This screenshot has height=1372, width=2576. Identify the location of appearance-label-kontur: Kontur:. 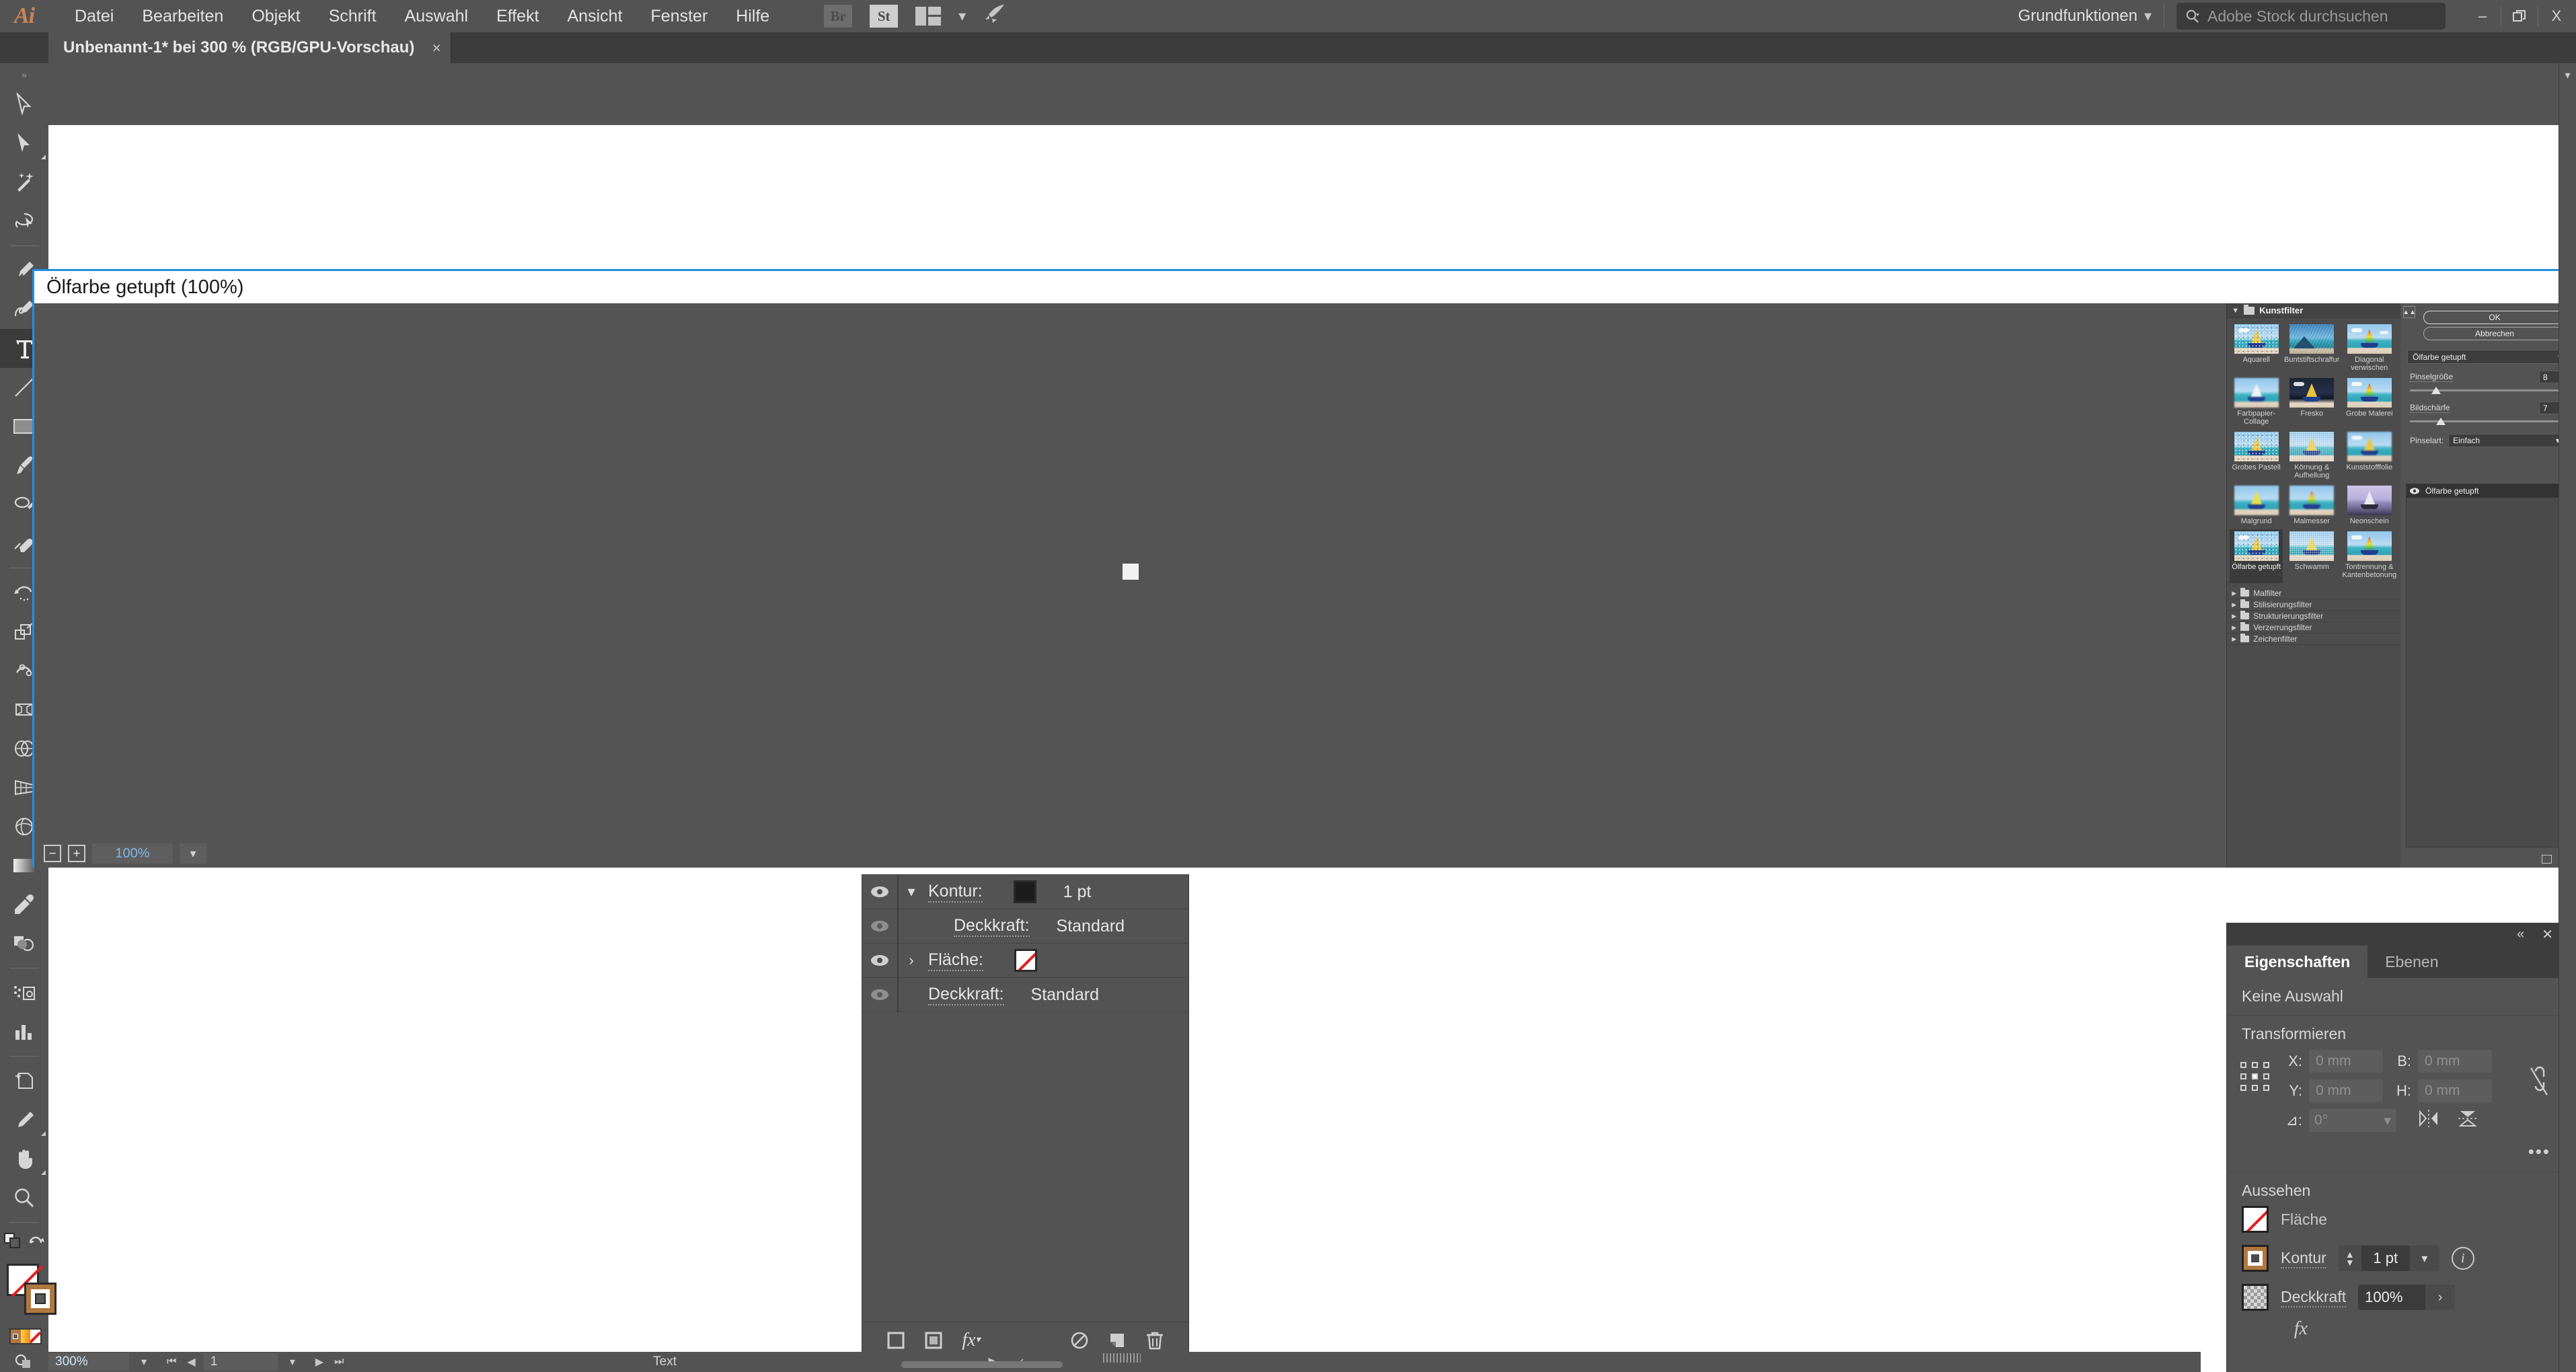
(955, 893).